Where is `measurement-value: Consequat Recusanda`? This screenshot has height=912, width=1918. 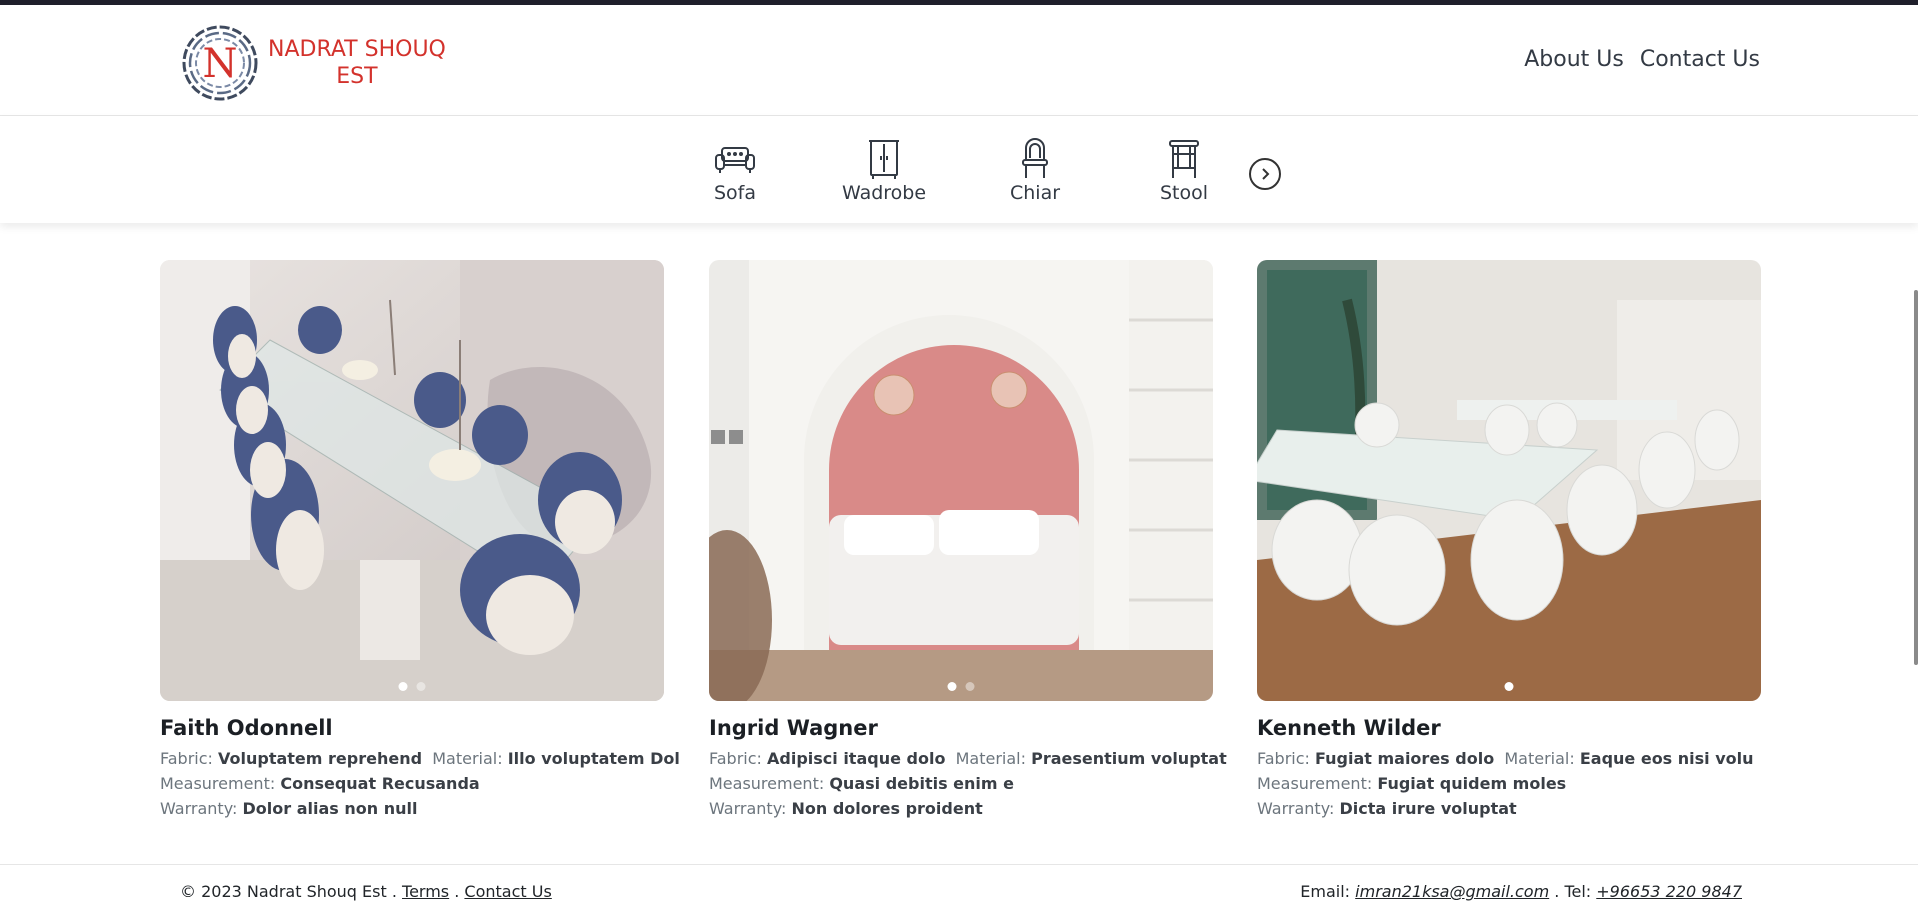 measurement-value: Consequat Recusanda is located at coordinates (380, 783).